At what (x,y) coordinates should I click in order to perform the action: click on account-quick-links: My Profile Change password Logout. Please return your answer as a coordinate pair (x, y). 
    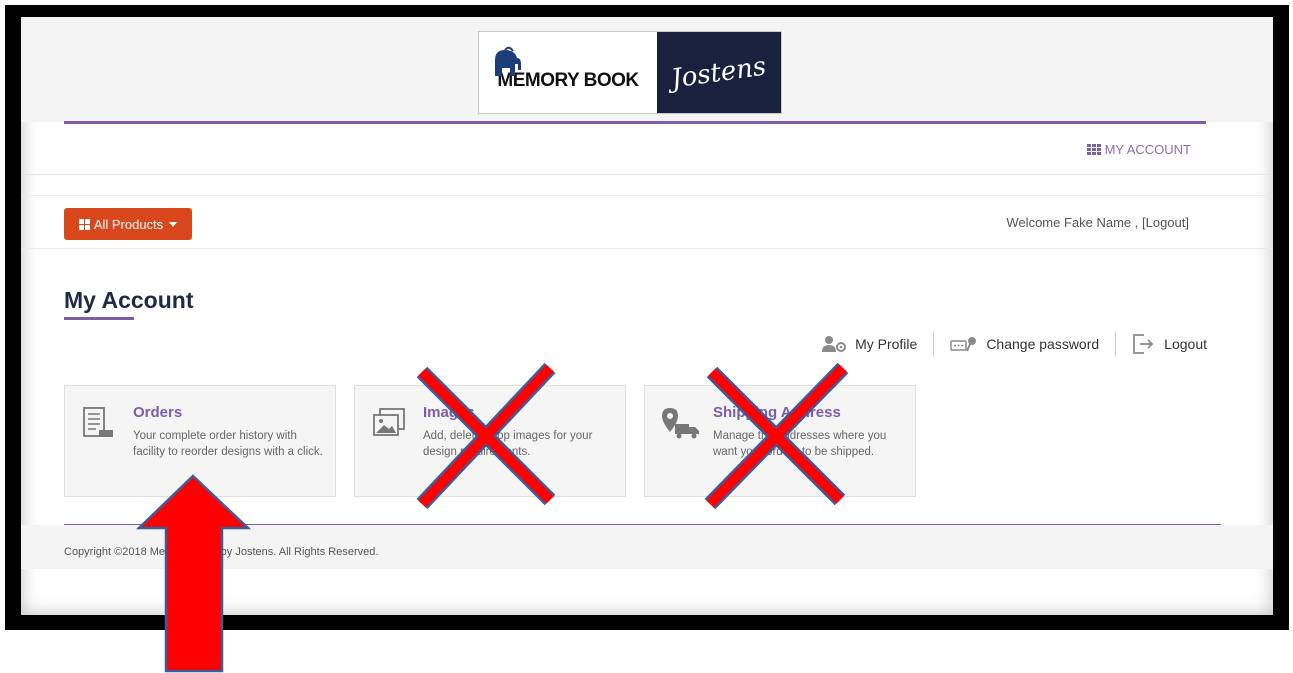
    Looking at the image, I should click on (1014, 344).